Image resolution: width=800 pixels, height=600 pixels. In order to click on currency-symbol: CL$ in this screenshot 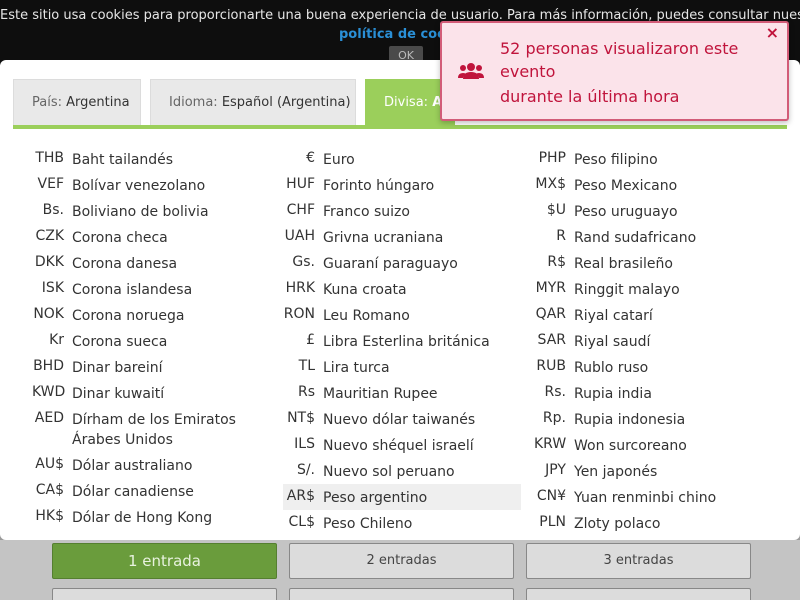, I will do `click(301, 522)`.